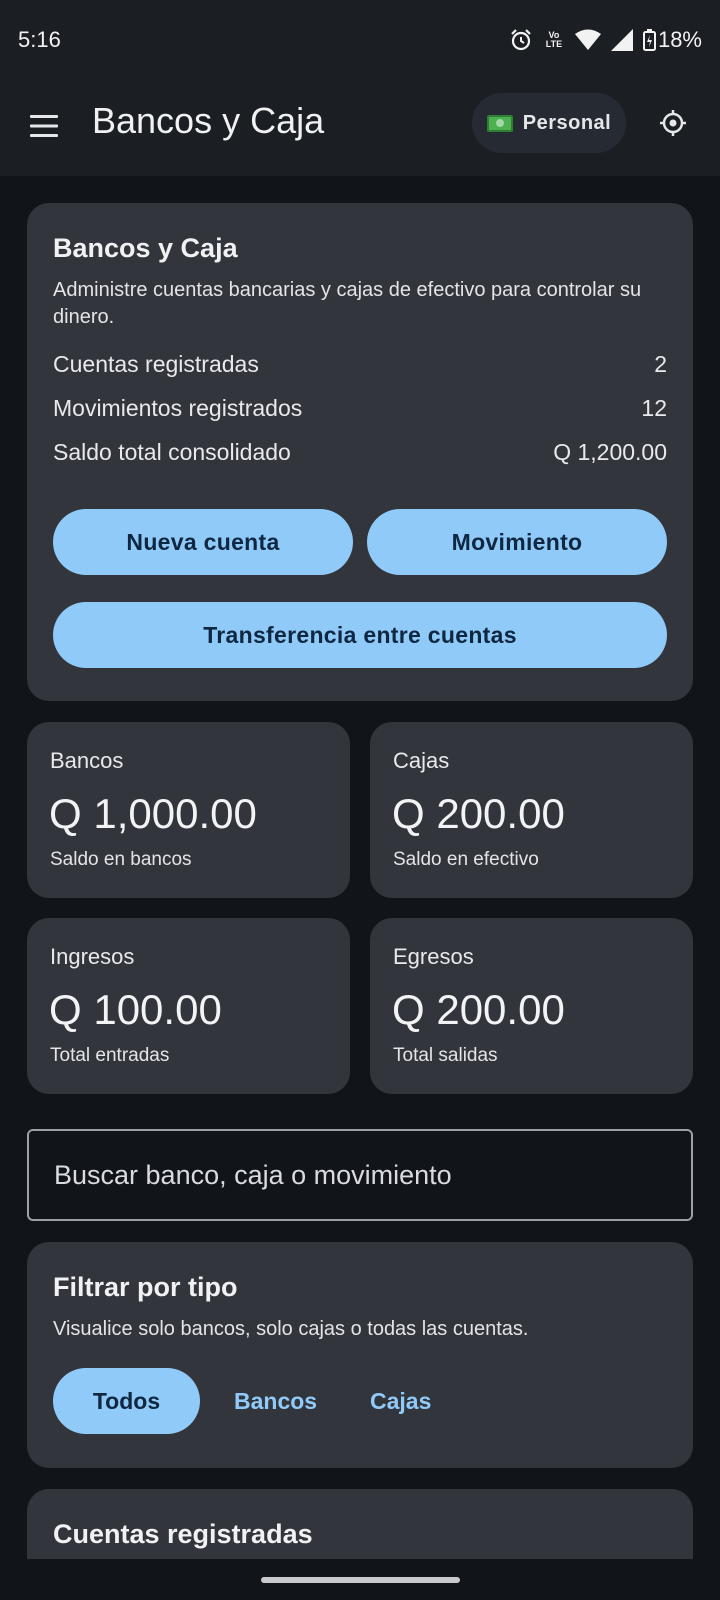 This screenshot has width=720, height=1600. Describe the element at coordinates (253, 1174) in the screenshot. I see `search-placeholder: Buscar banco, caja o movimiento` at that location.